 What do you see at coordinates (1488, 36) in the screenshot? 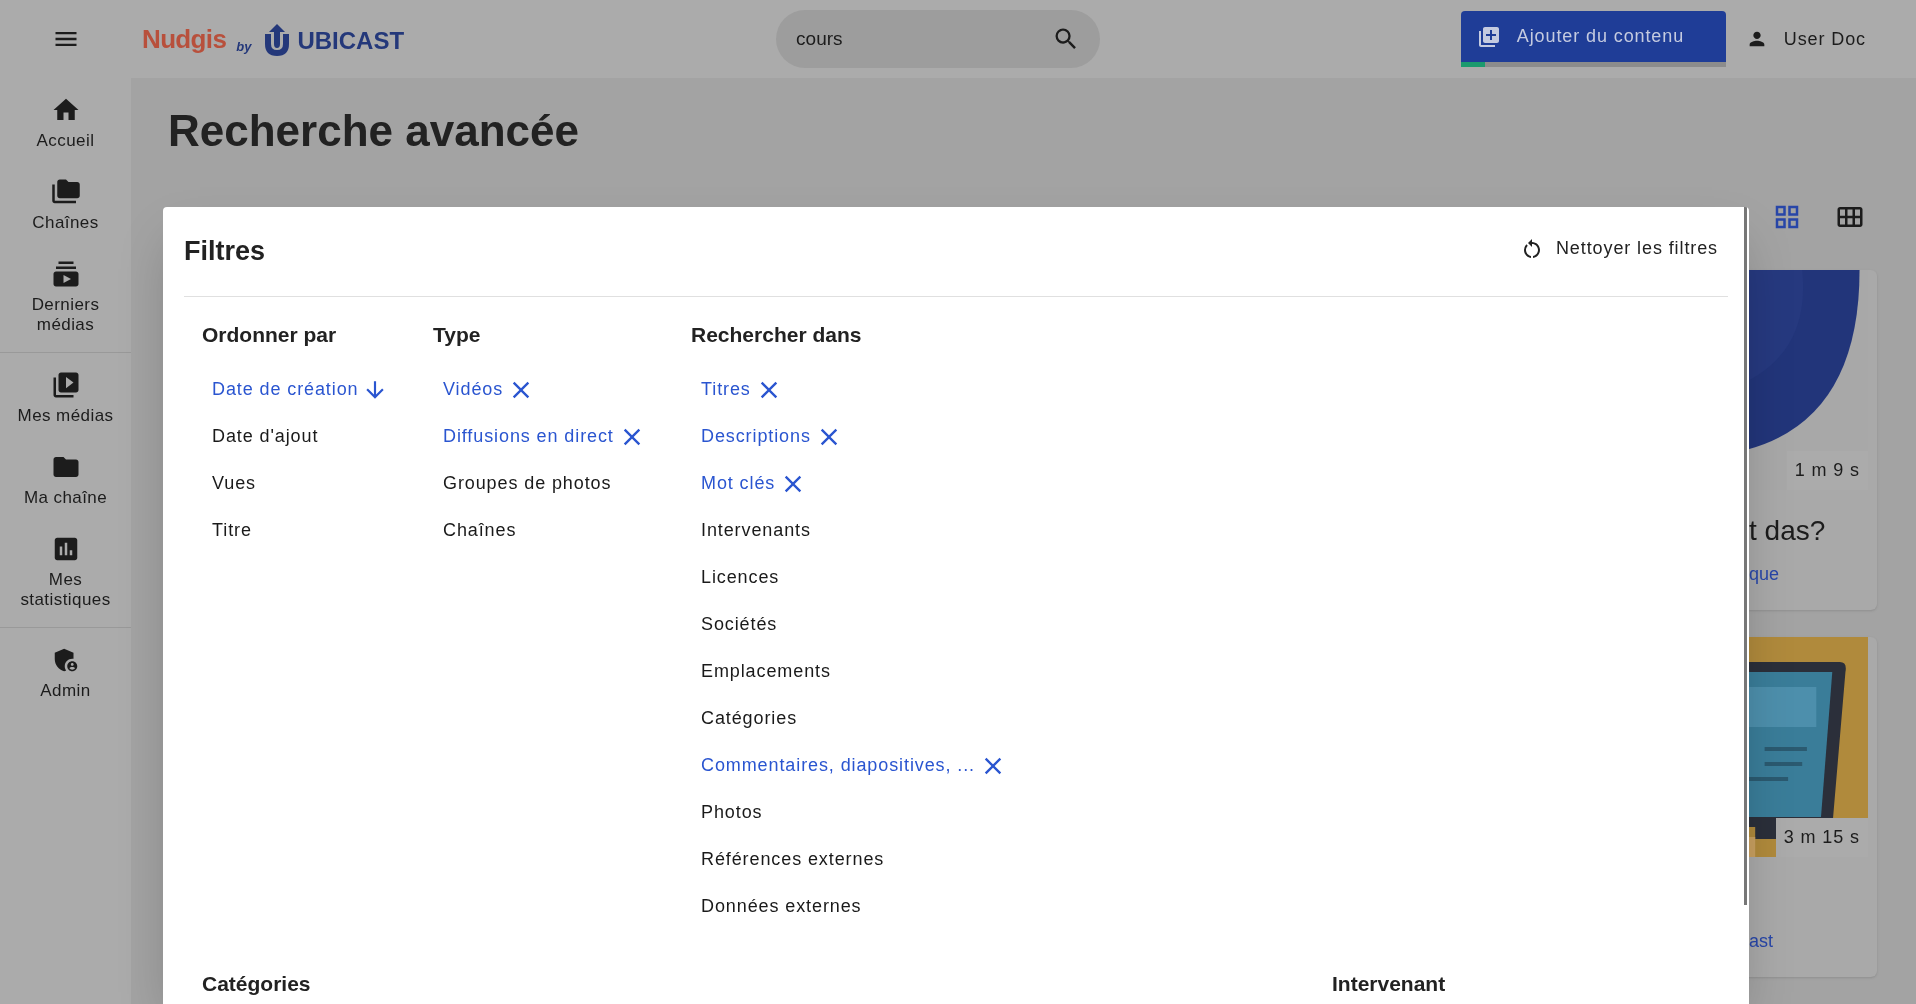
I see `add-library-icon` at bounding box center [1488, 36].